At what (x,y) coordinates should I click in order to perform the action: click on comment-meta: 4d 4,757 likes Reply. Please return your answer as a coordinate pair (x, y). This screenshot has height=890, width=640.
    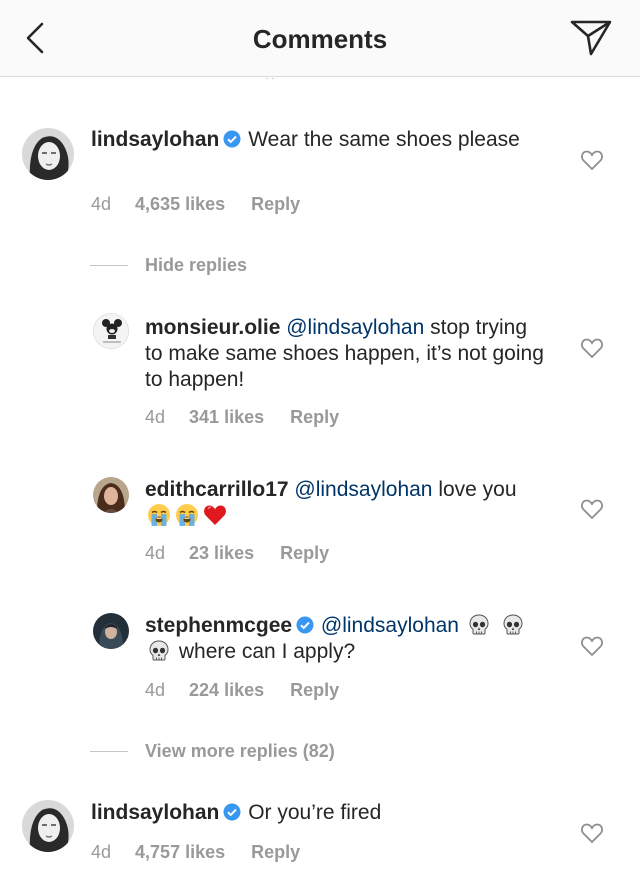
    Looking at the image, I should click on (195, 852).